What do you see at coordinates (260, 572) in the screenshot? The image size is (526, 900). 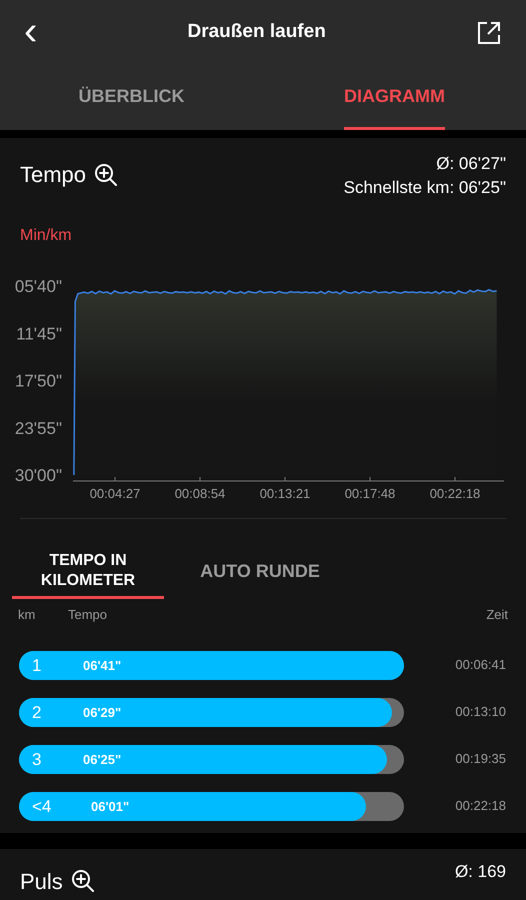 I see `tab: AUTO RUNDE` at bounding box center [260, 572].